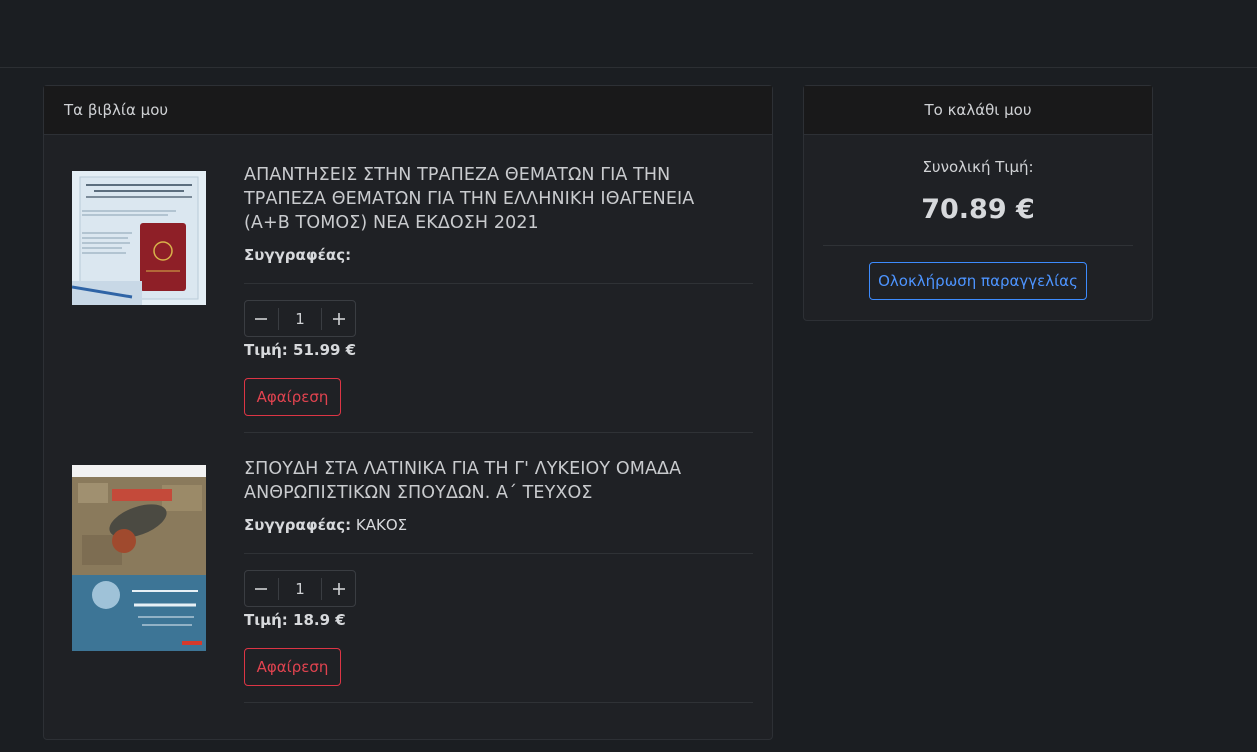  What do you see at coordinates (381, 525) in the screenshot?
I see `author-value: ΚΑΚΟΣ` at bounding box center [381, 525].